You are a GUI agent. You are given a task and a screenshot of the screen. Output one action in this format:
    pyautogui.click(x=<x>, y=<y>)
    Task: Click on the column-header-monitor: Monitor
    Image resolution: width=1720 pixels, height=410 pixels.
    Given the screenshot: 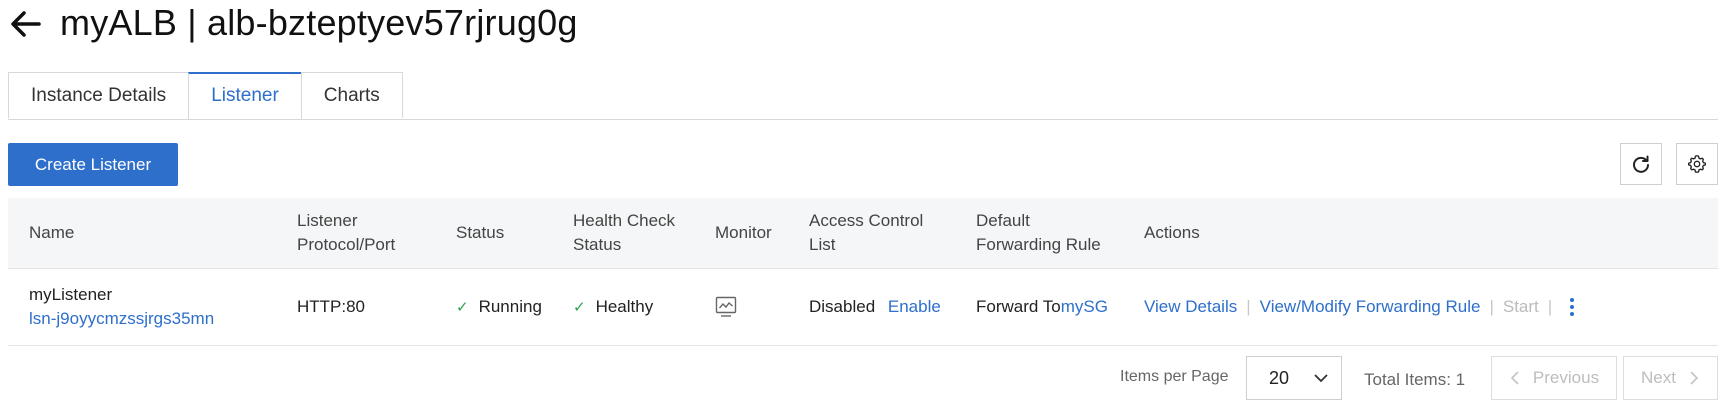 What is the action you would take?
    pyautogui.click(x=741, y=233)
    